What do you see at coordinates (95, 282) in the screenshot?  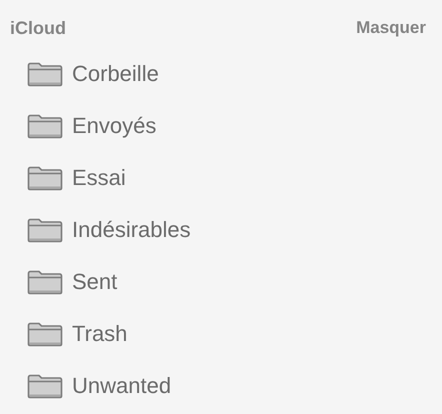 I see `folder-item: Sent` at bounding box center [95, 282].